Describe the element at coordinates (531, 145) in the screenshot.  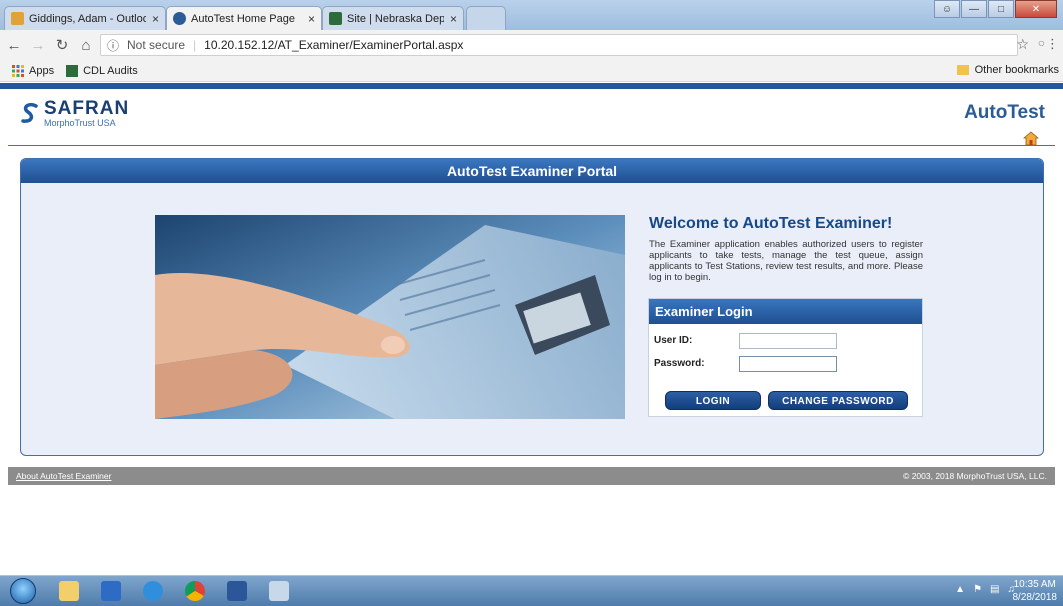
I see `header-divider` at that location.